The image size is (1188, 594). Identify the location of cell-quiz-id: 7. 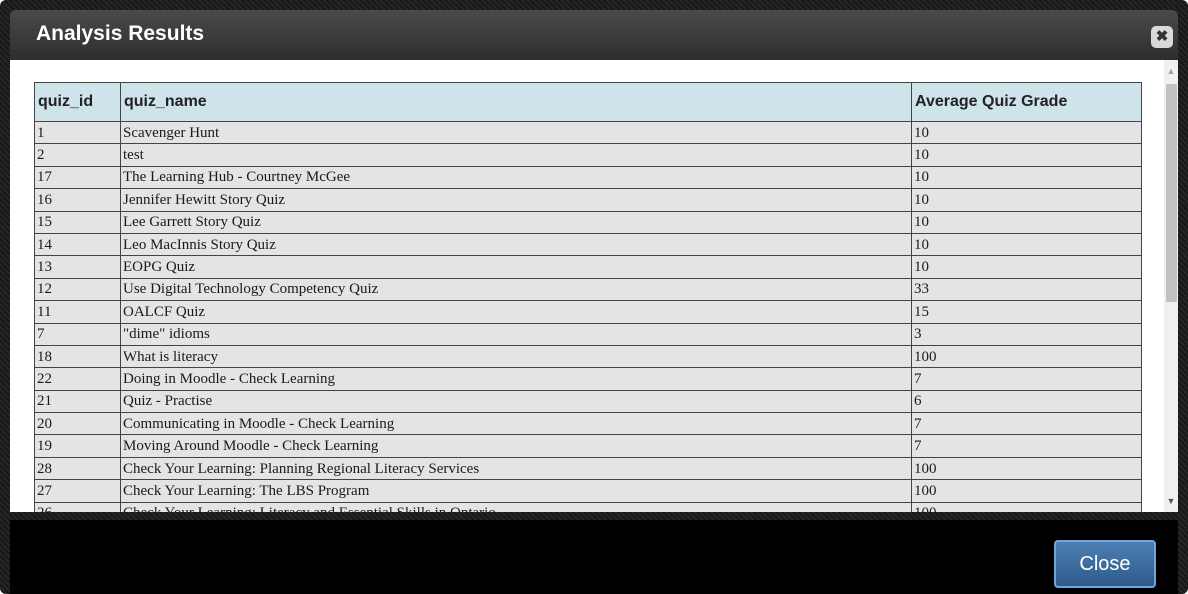
(77, 334).